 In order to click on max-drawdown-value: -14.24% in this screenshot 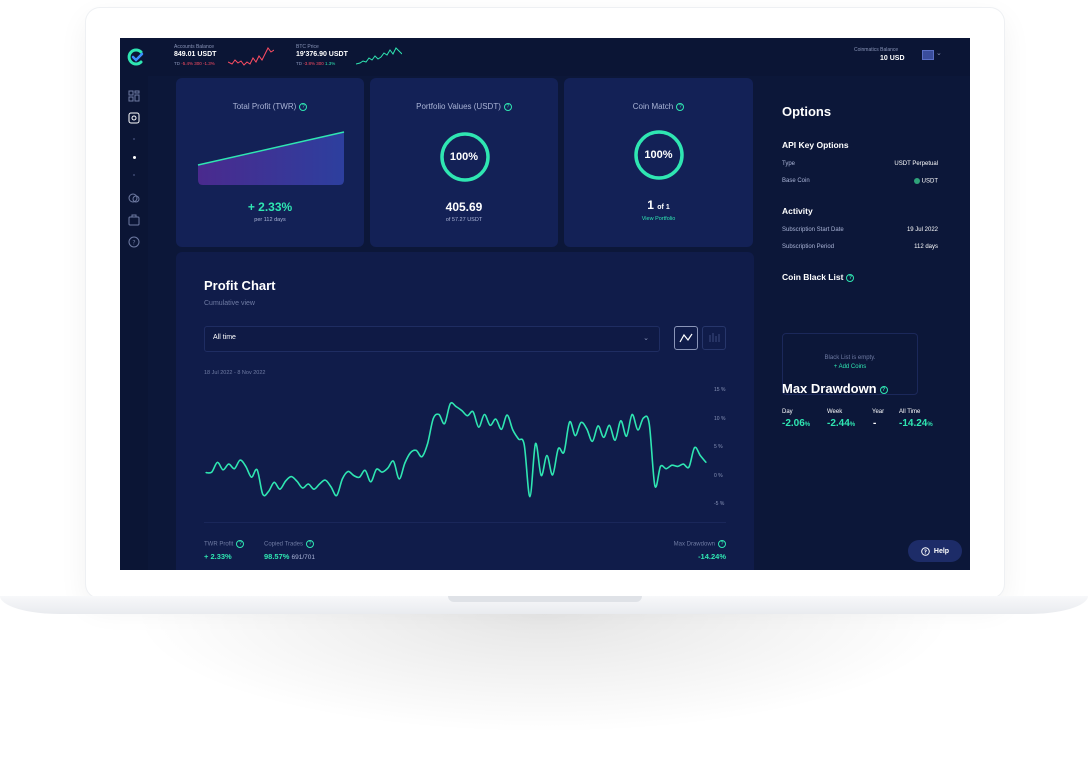, I will do `click(712, 556)`.